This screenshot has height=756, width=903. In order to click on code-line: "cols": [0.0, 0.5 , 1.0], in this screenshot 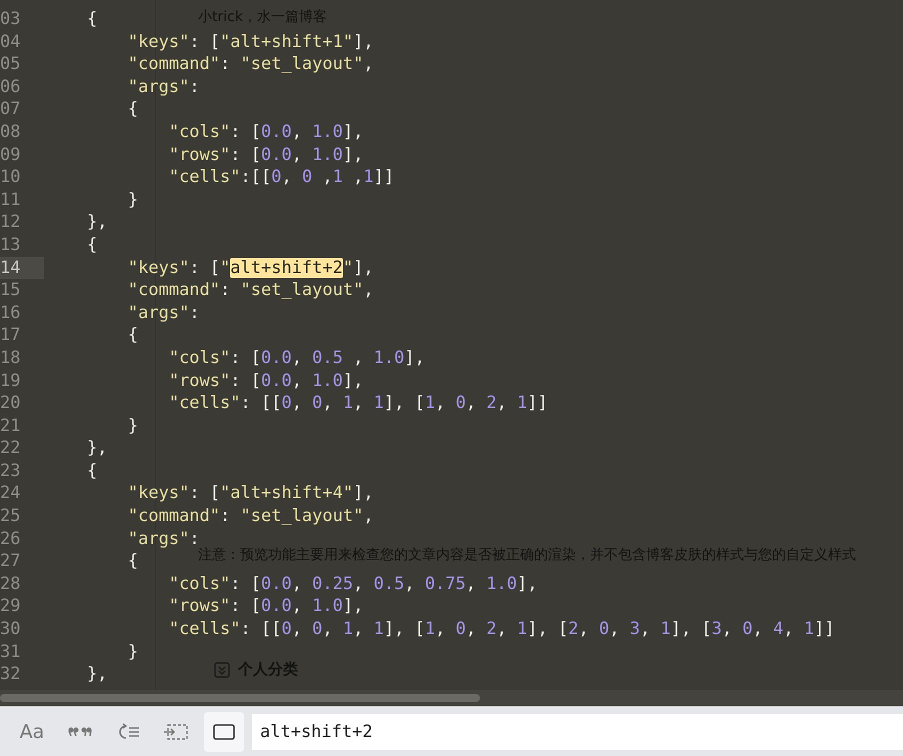, I will do `click(296, 358)`.